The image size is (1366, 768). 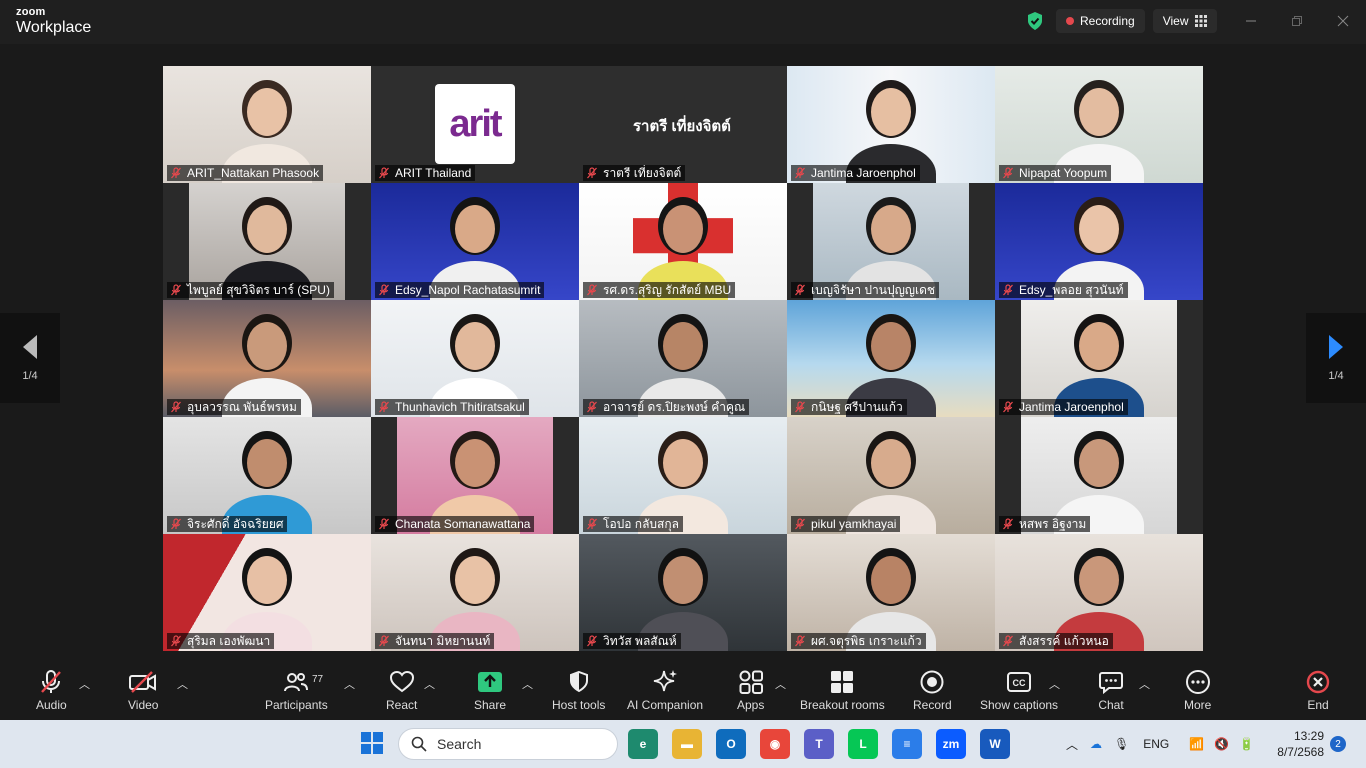 I want to click on microphone-tray-icon: 🎙, so click(x=1121, y=744).